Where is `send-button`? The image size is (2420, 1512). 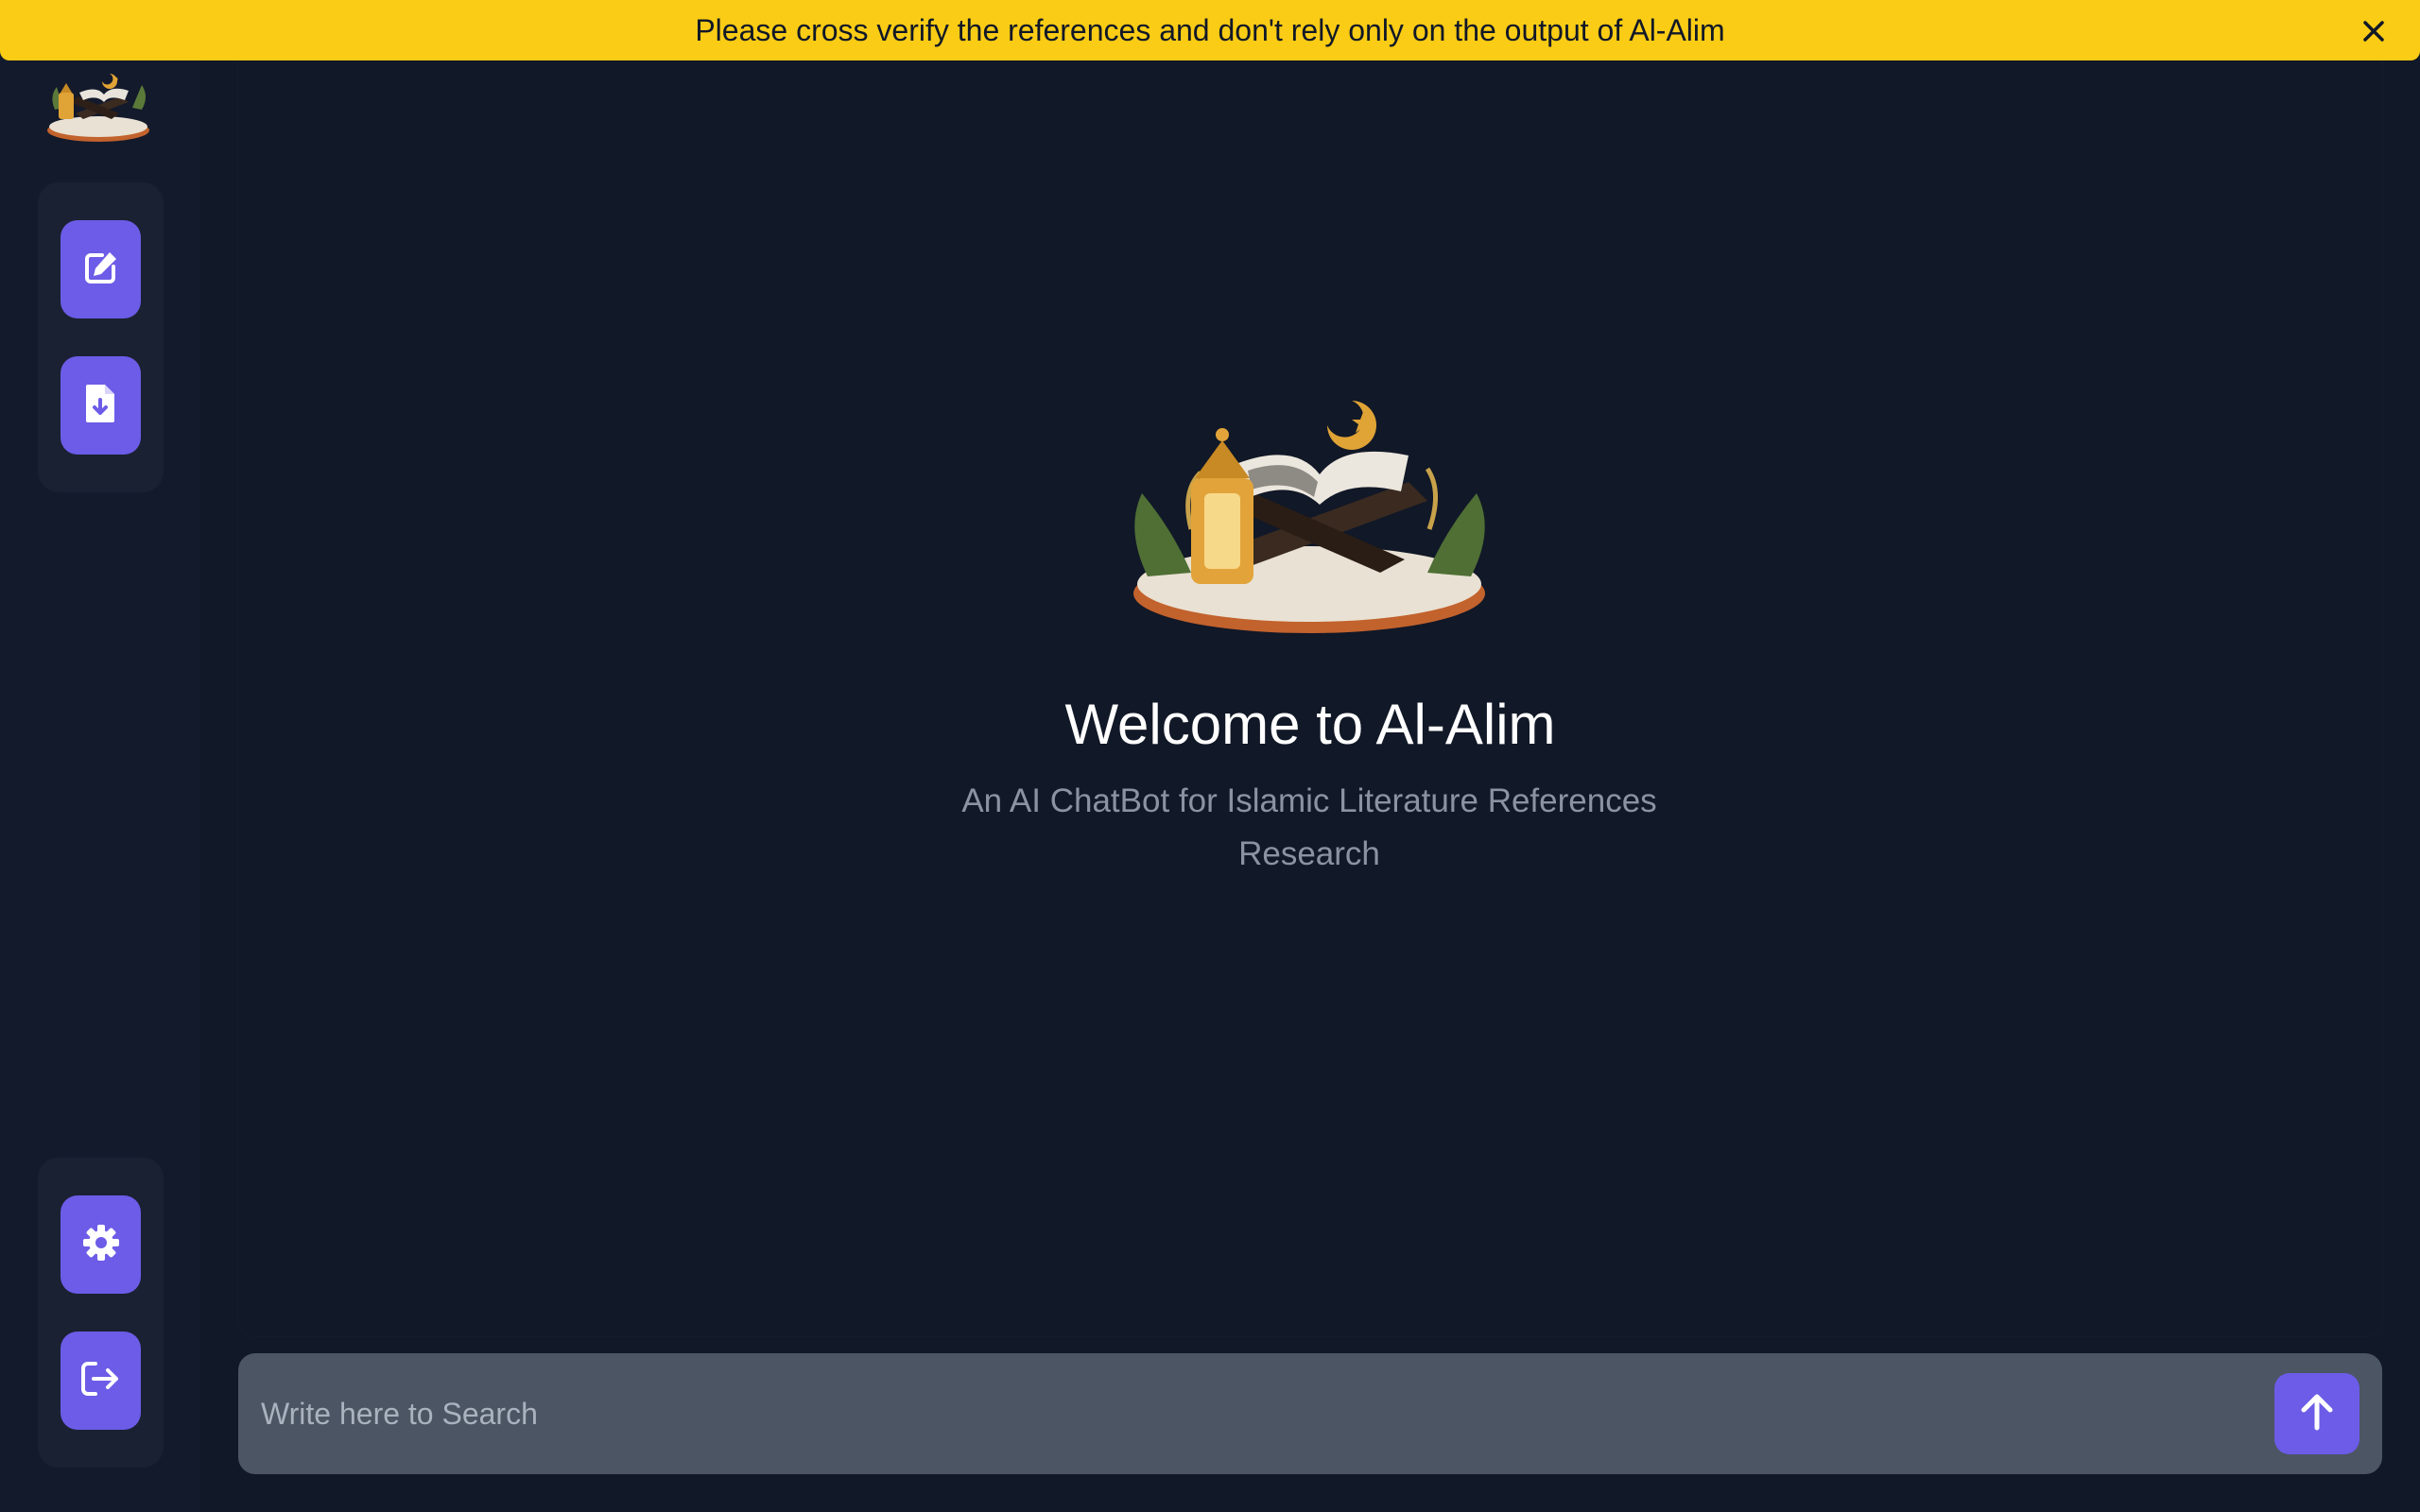 send-button is located at coordinates (2317, 1413).